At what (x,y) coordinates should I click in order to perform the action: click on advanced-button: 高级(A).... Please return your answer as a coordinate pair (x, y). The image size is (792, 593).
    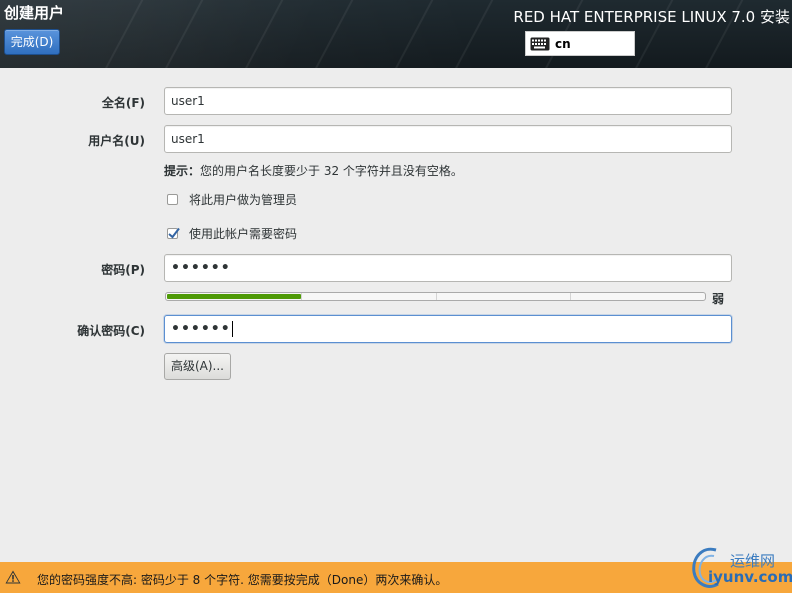
    Looking at the image, I should click on (197, 366).